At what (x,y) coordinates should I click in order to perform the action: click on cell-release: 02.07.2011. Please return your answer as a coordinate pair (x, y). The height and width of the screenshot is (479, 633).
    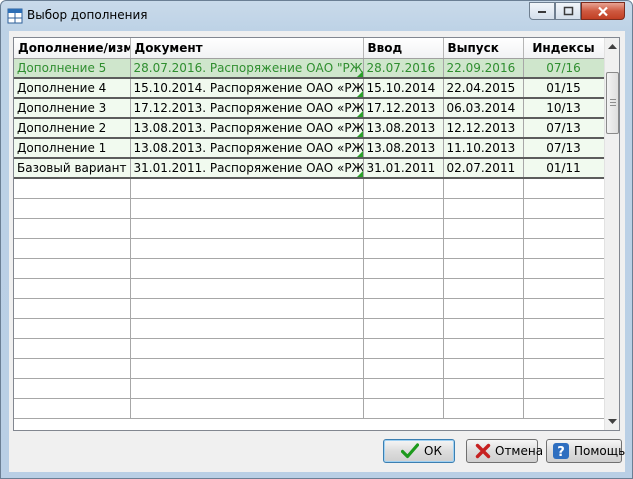
    Looking at the image, I should click on (483, 168).